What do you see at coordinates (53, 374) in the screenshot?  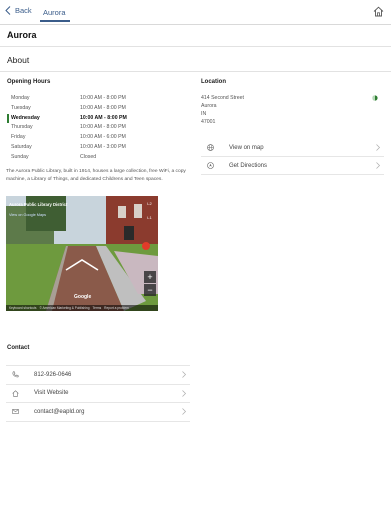 I see `phone-number: 812-926-0646` at bounding box center [53, 374].